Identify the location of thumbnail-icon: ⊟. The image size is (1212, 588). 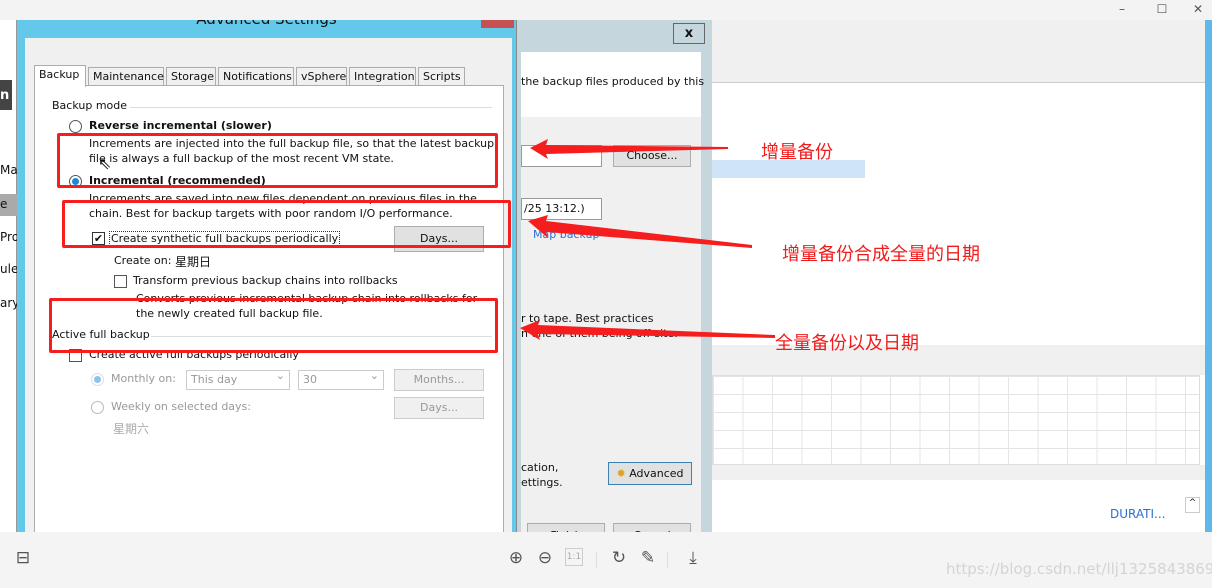
(23, 559).